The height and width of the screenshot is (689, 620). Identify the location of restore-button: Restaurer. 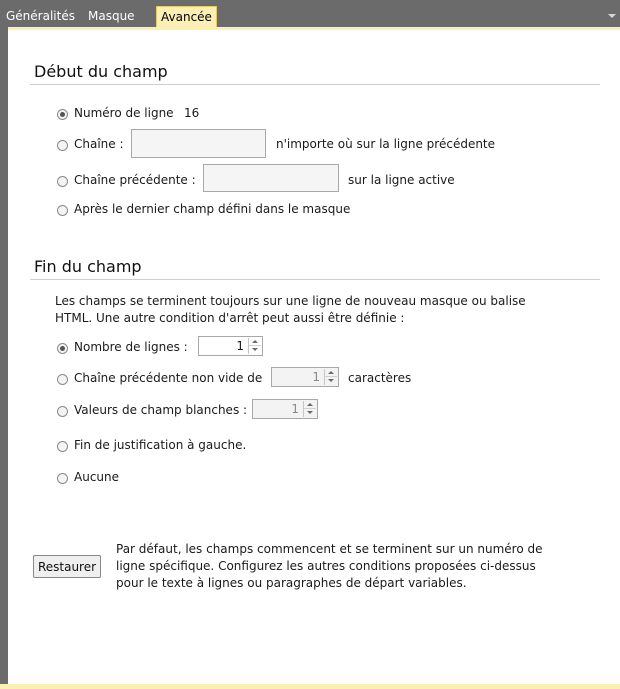
(67, 566).